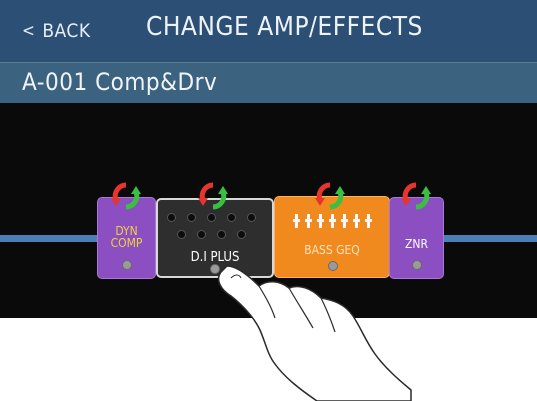 Image resolution: width=537 pixels, height=401 pixels. Describe the element at coordinates (490, 238) in the screenshot. I see `signal-cable-out` at that location.